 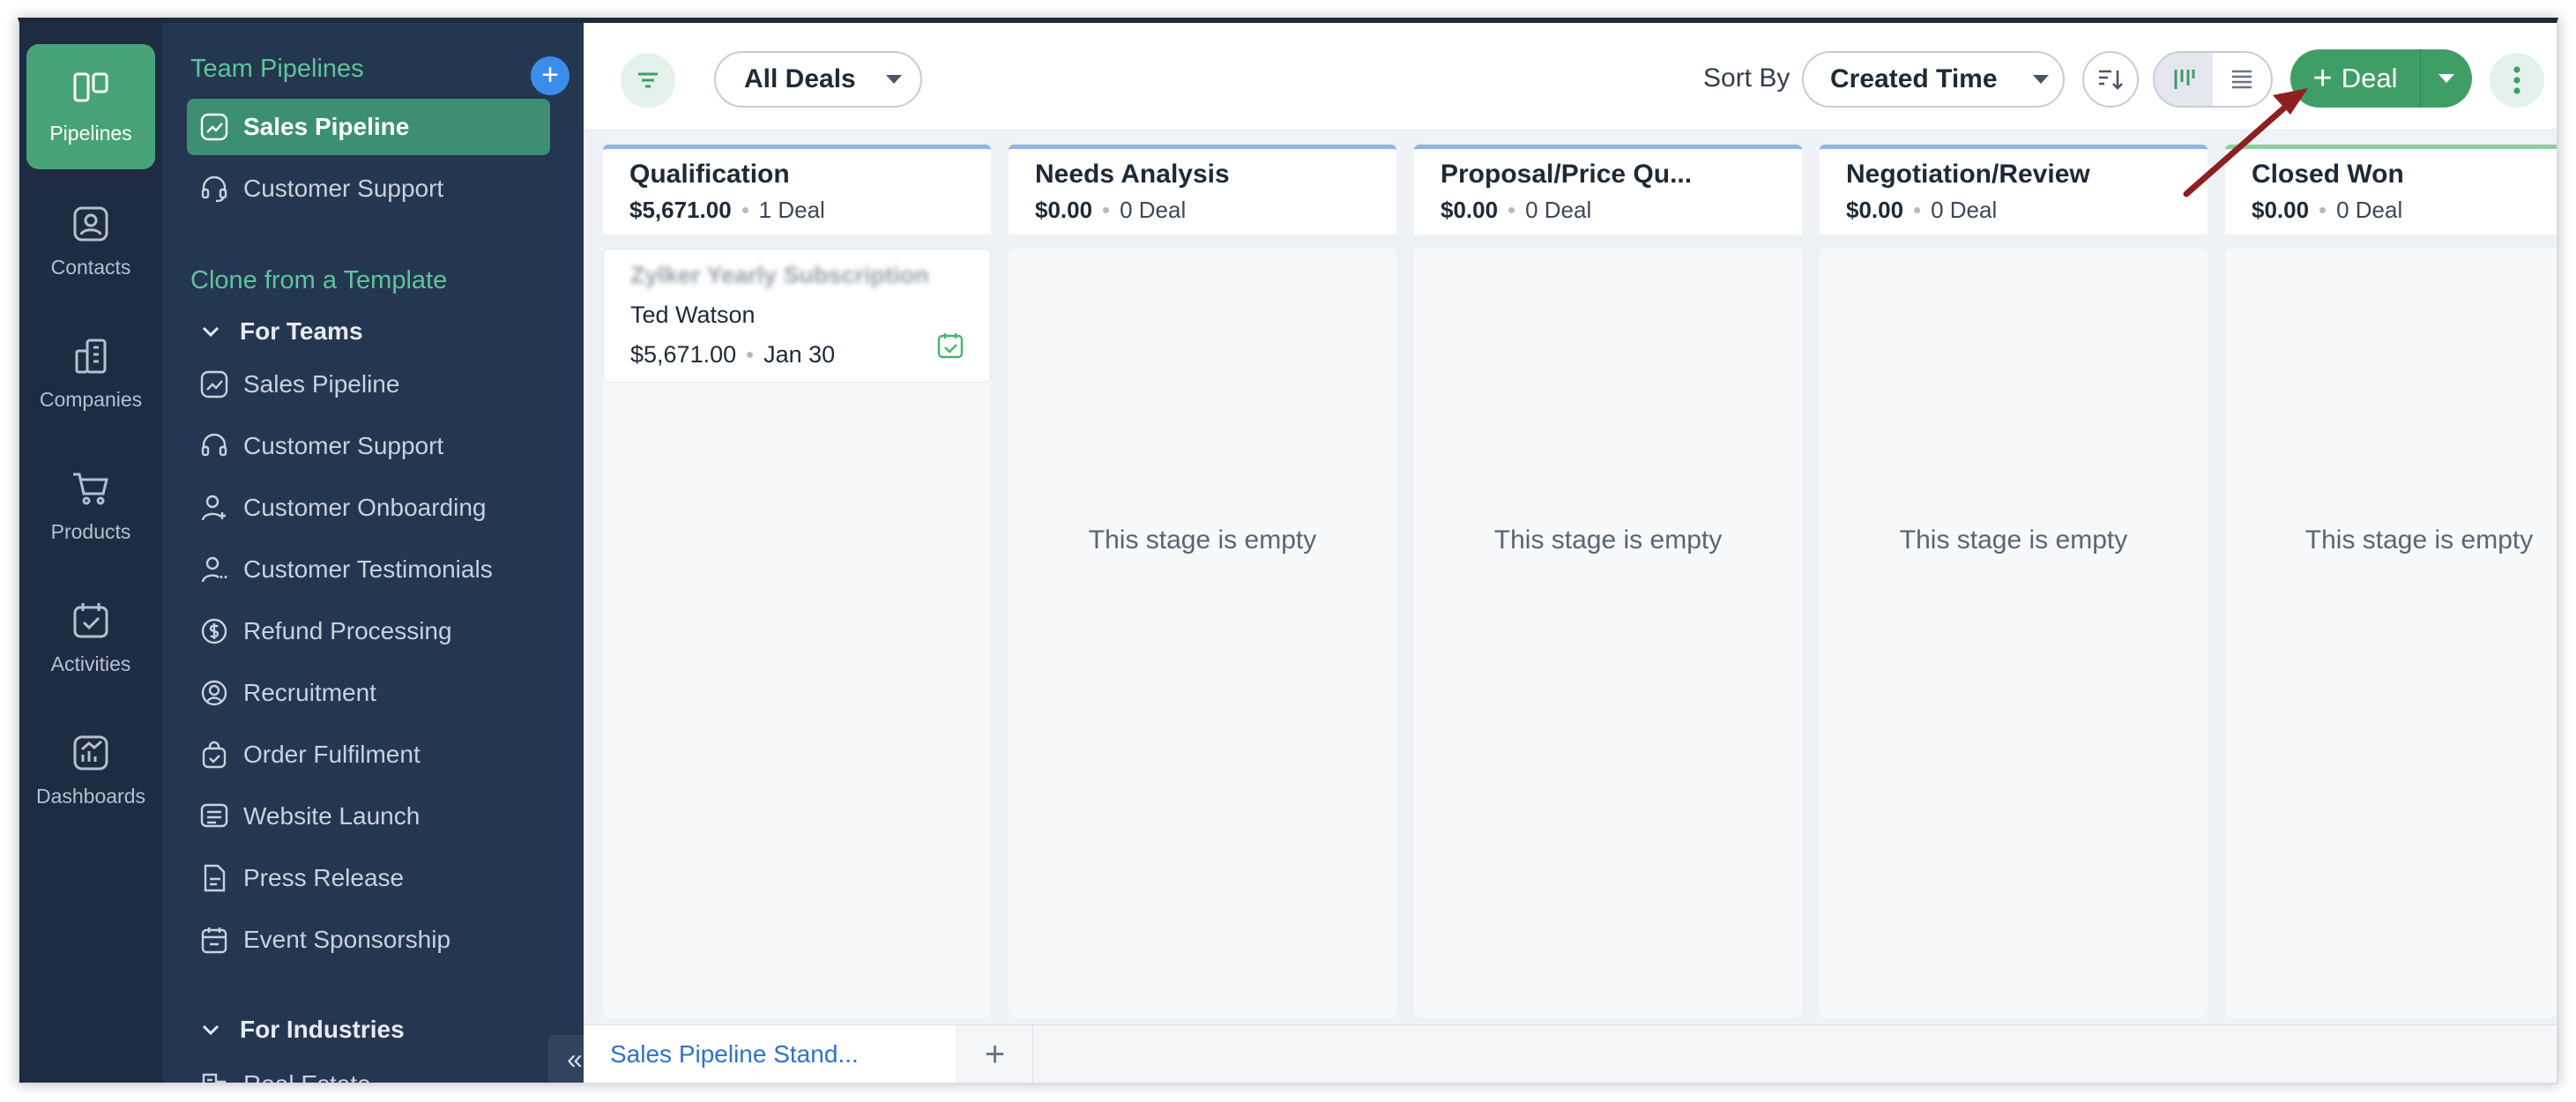 I want to click on rail-item-dashboards: Dashboards, so click(x=91, y=770).